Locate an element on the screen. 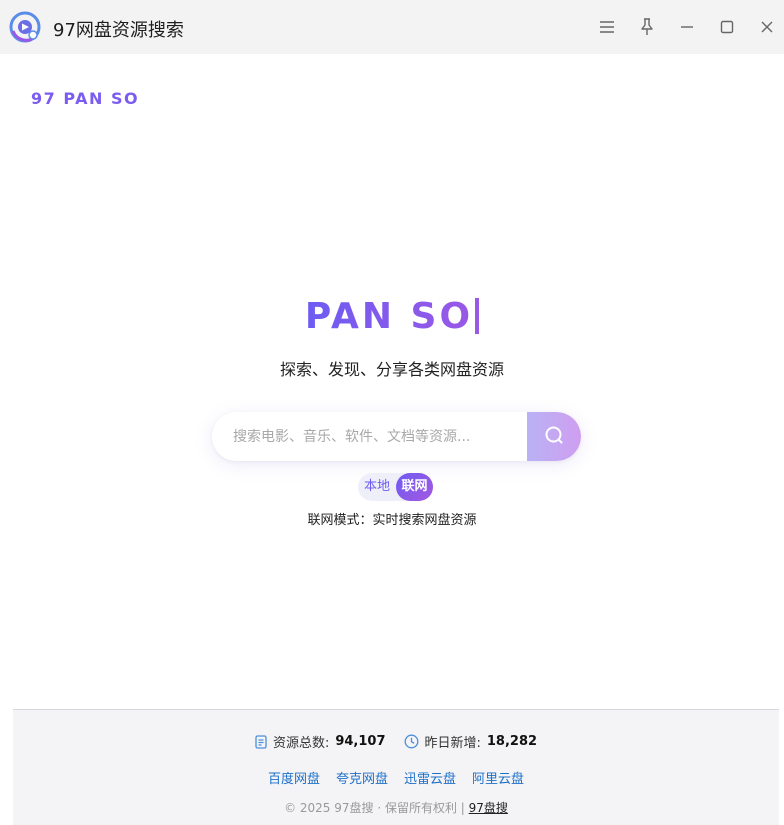 The width and height of the screenshot is (784, 825). stat-total: 资源总数: 94,107 is located at coordinates (320, 741).